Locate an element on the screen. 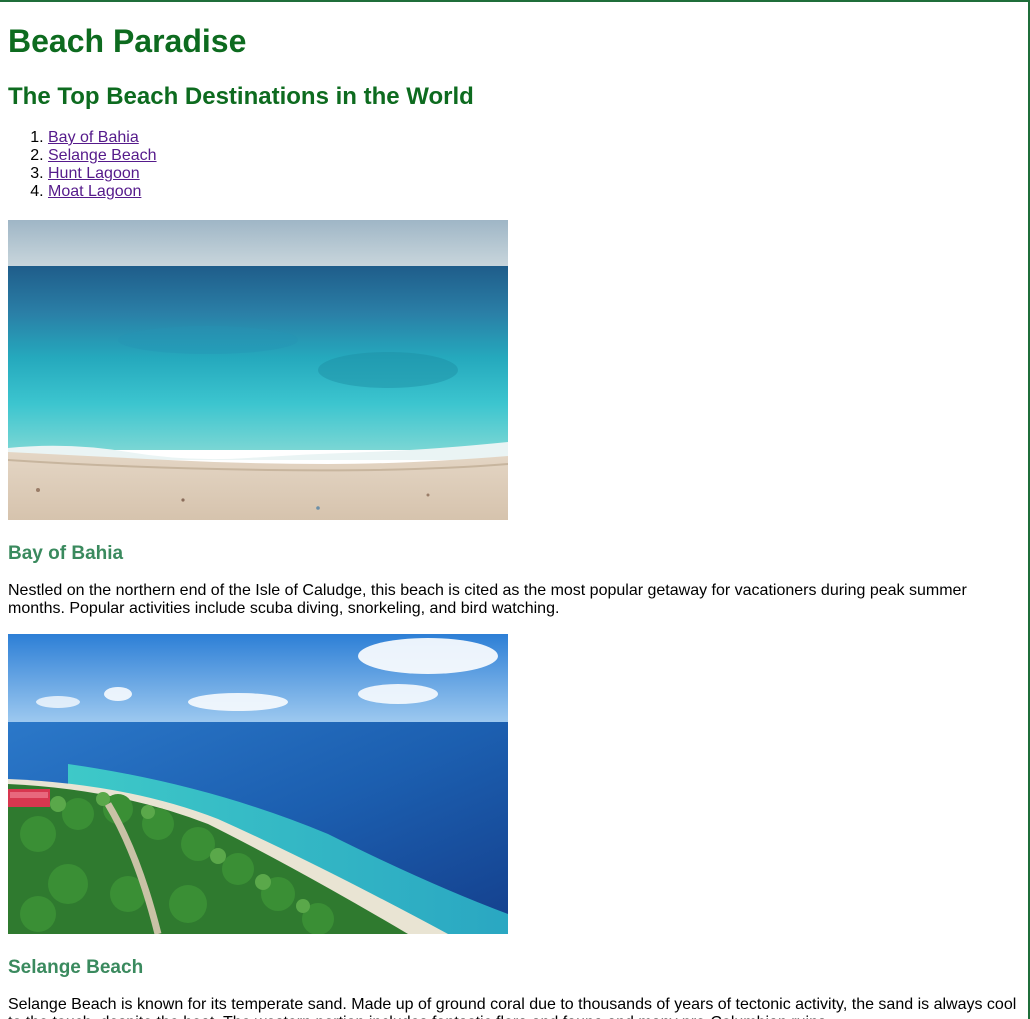 The height and width of the screenshot is (1019, 1030). link-moat-lagoon: Moat Lagoon is located at coordinates (94, 191).